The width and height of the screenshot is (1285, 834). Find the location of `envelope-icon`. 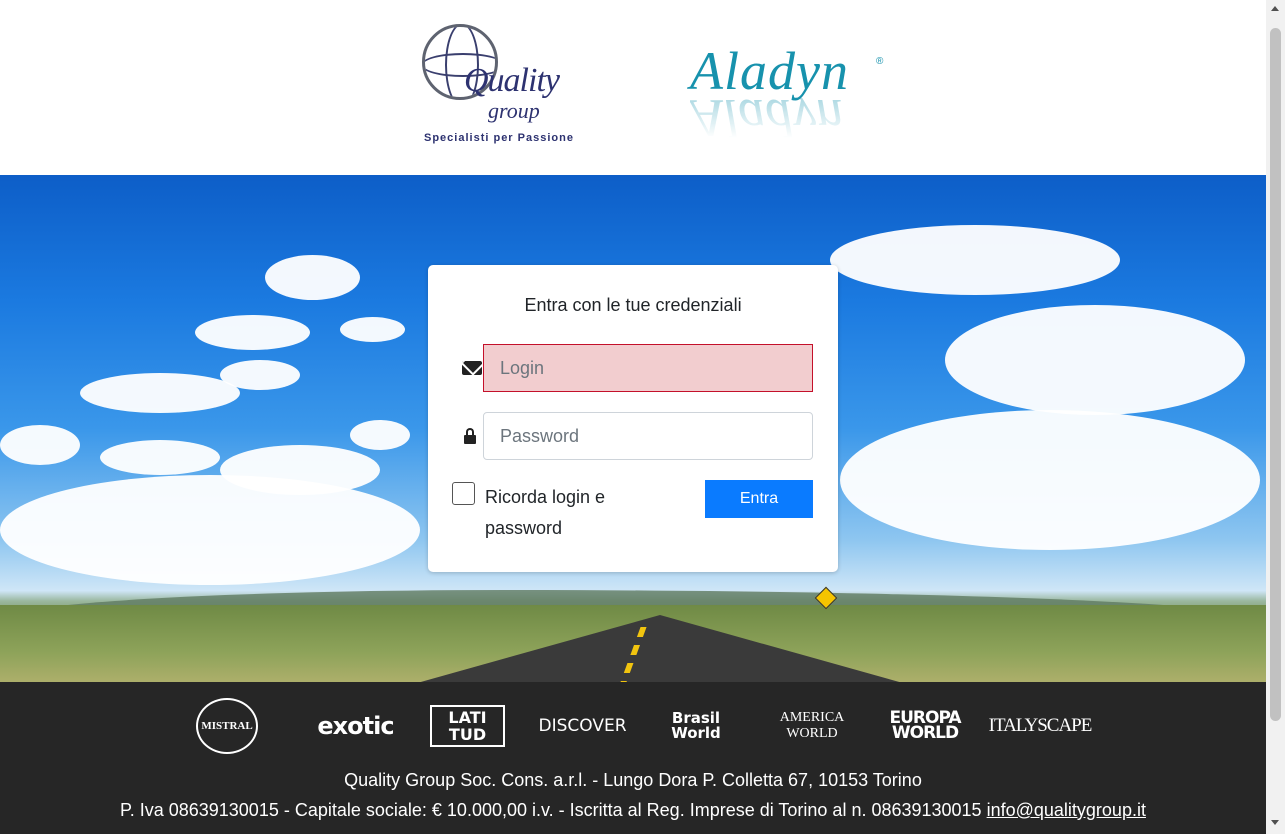

envelope-icon is located at coordinates (472, 368).